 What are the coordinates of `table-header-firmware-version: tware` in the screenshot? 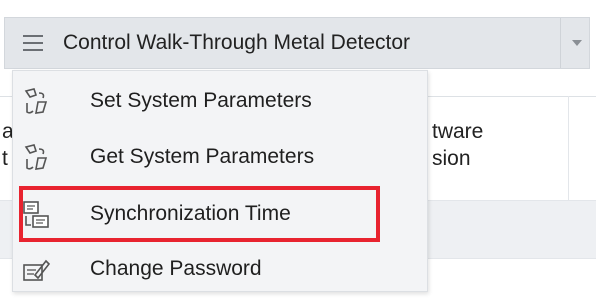 It's located at (457, 131).